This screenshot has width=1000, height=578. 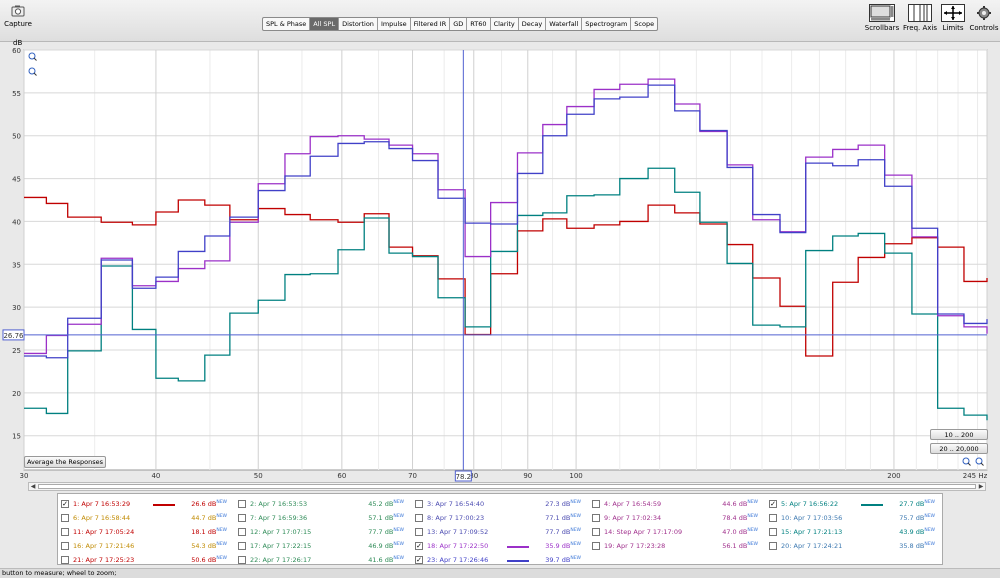 I want to click on scrollbars-button: Scrollbars, so click(x=882, y=18).